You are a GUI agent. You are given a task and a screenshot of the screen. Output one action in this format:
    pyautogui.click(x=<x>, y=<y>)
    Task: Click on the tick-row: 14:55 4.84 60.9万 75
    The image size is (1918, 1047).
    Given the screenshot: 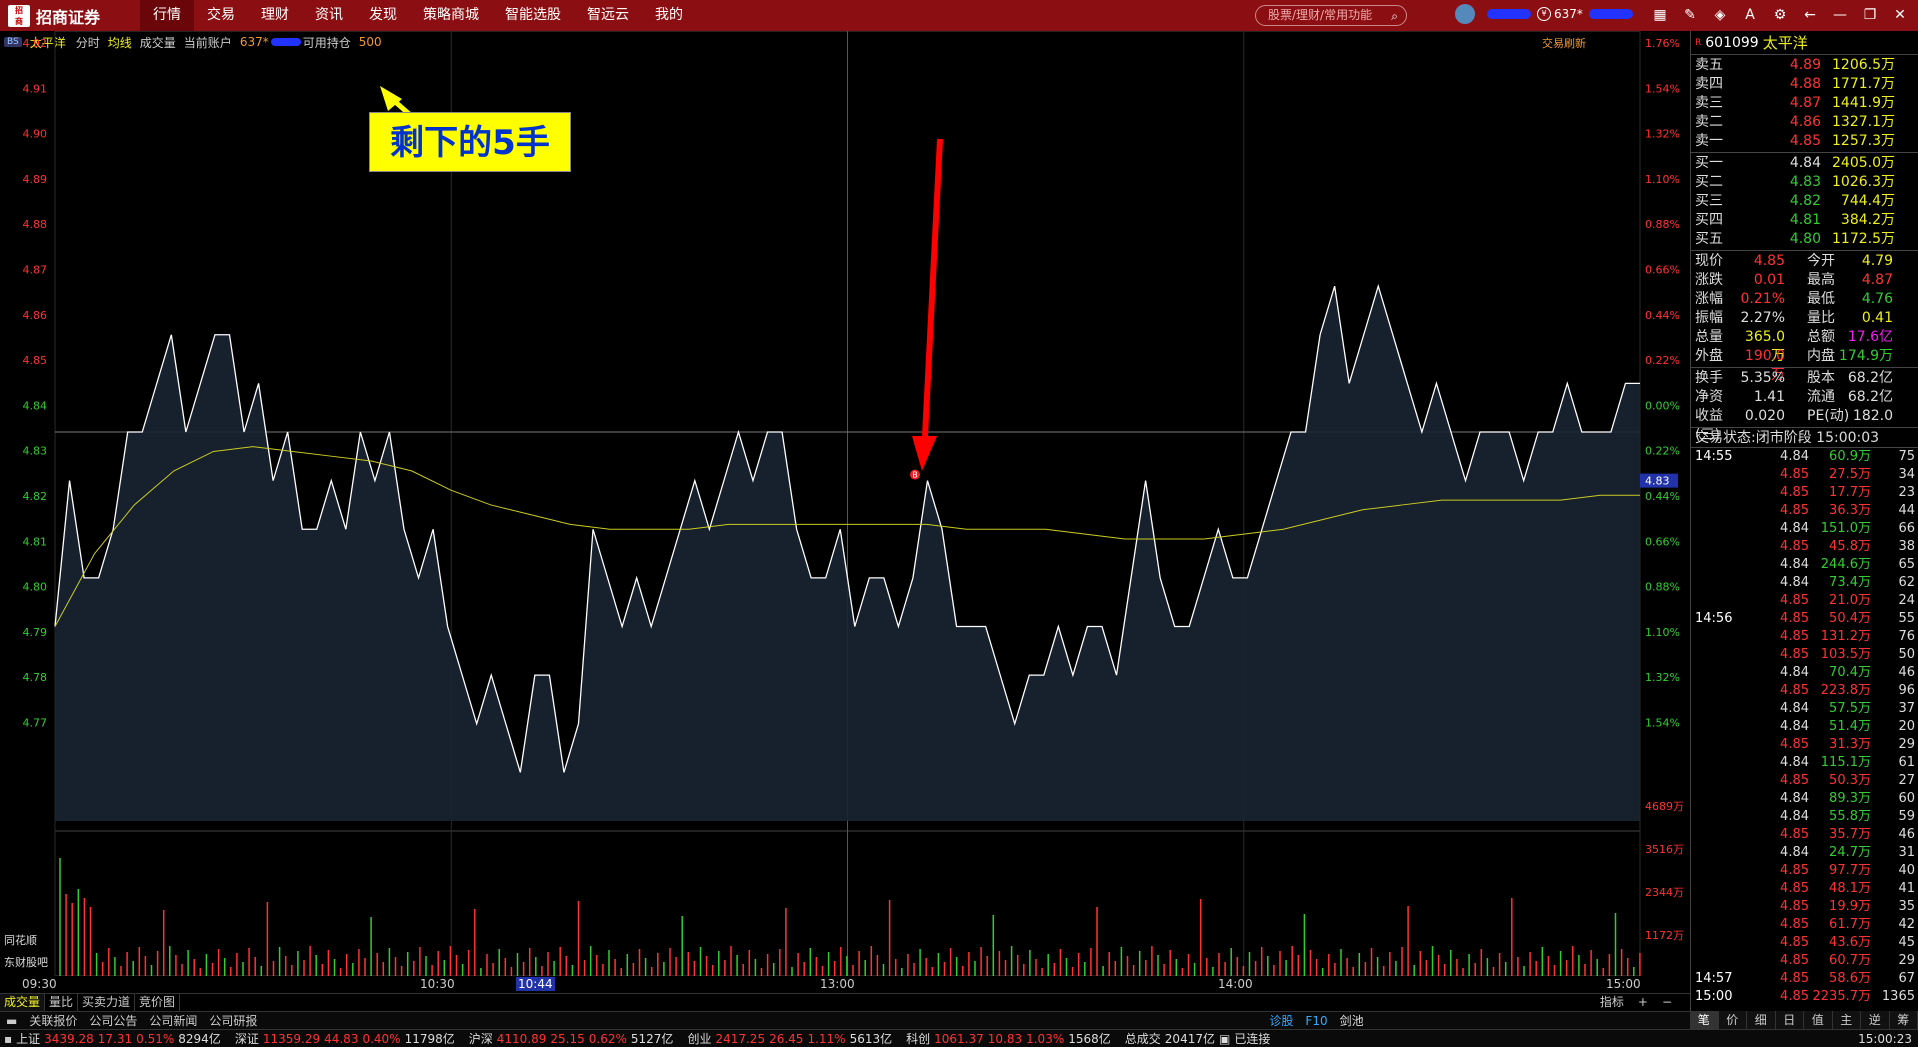 What is the action you would take?
    pyautogui.click(x=1804, y=457)
    